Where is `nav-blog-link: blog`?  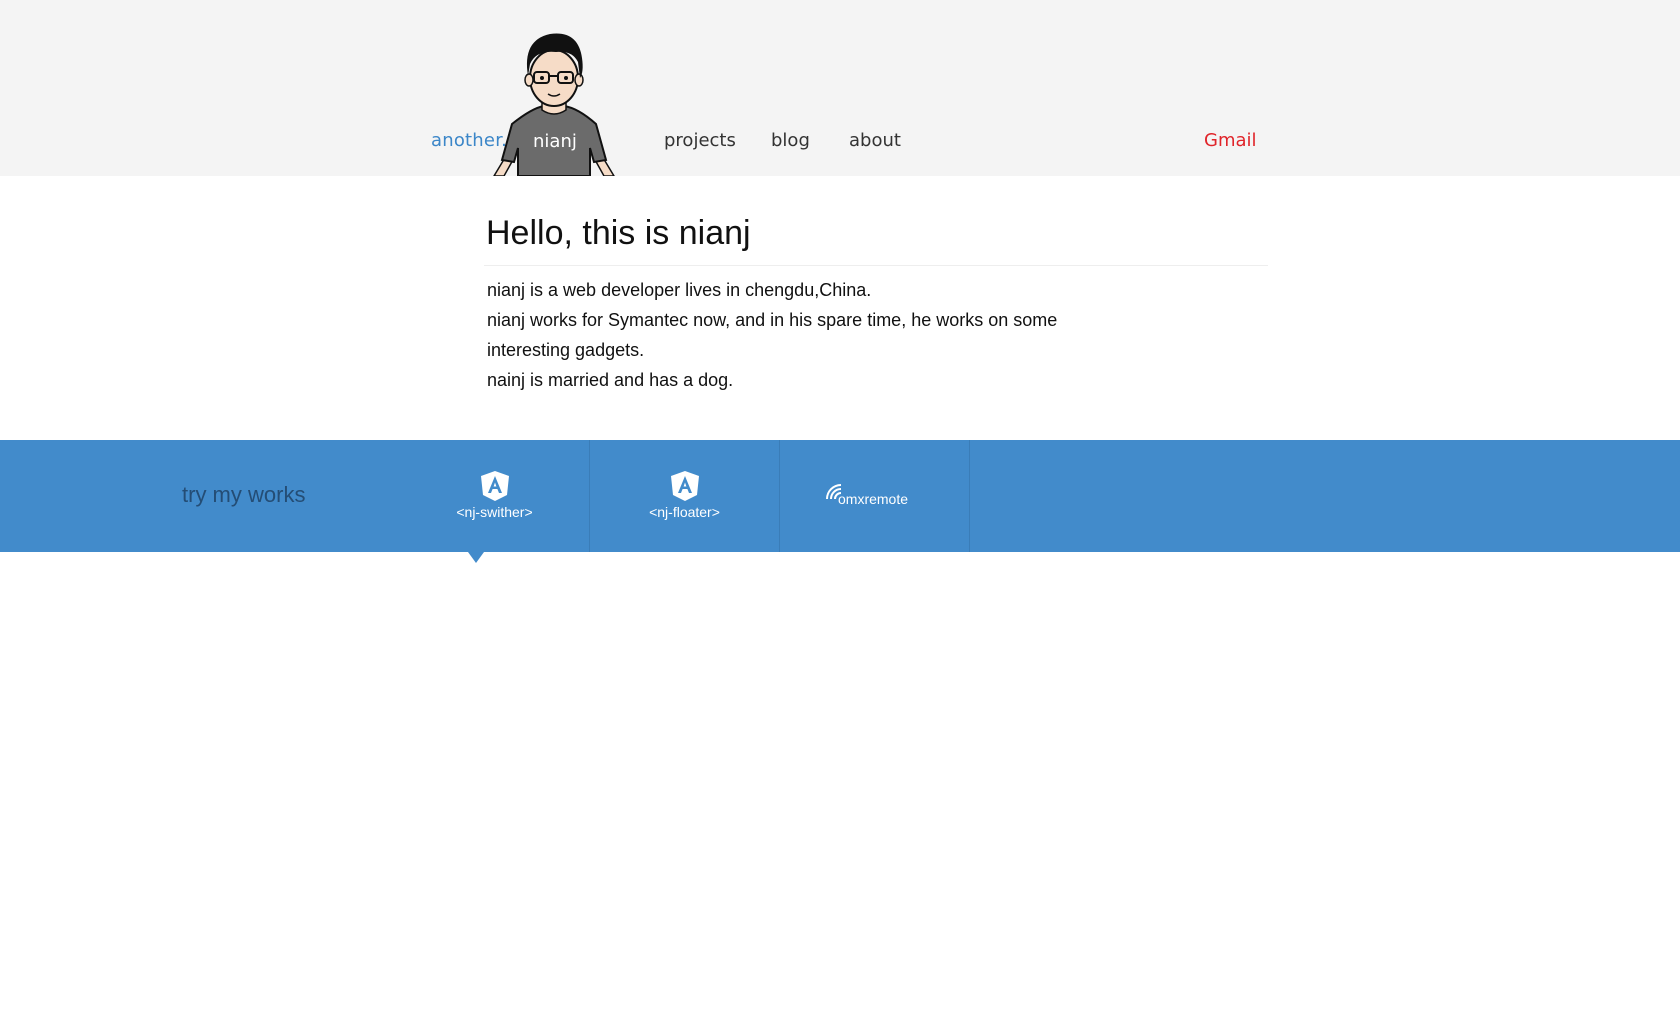 nav-blog-link: blog is located at coordinates (790, 140).